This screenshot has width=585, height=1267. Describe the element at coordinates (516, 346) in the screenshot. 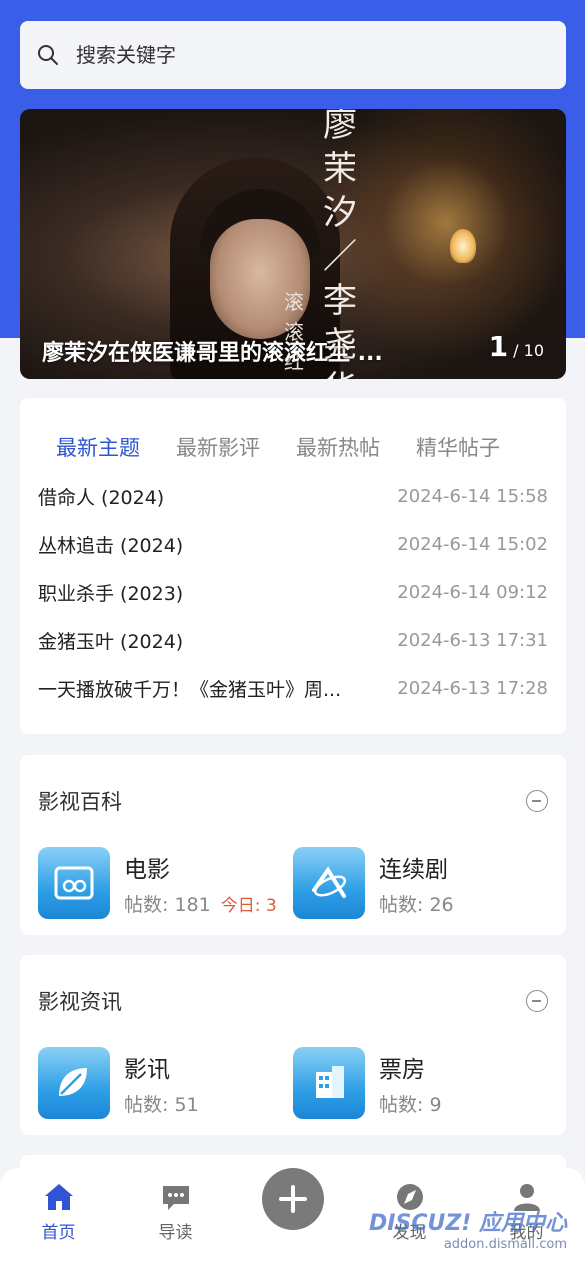

I see `banner-counter: 1 / 10` at that location.